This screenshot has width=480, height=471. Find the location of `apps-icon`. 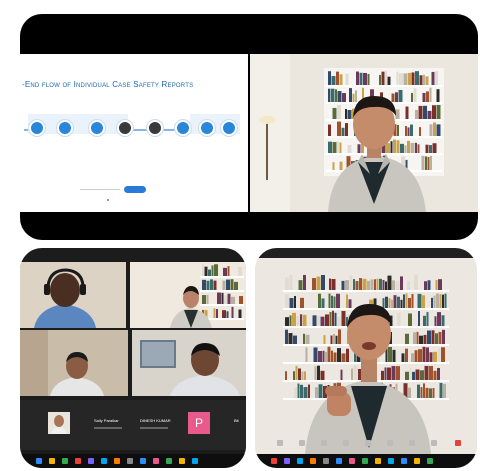

apps-icon is located at coordinates (434, 443).